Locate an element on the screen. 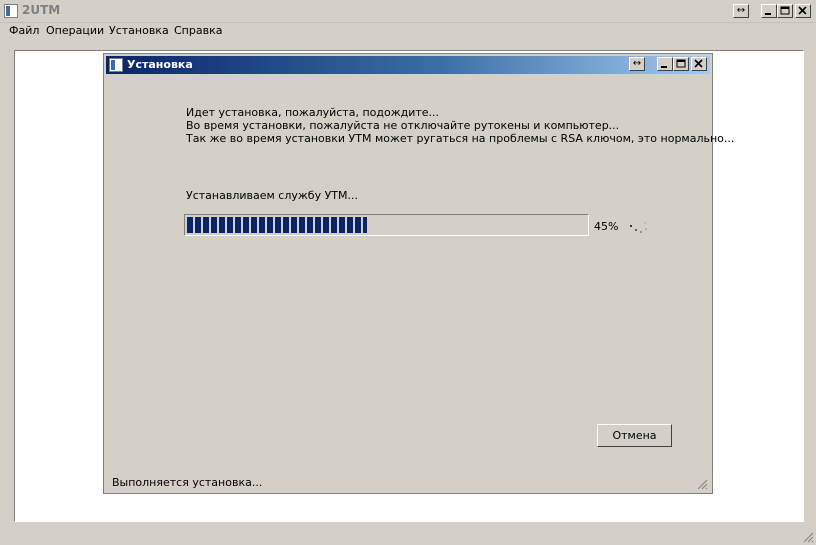 The width and height of the screenshot is (816, 545). spinner-icon is located at coordinates (638, 227).